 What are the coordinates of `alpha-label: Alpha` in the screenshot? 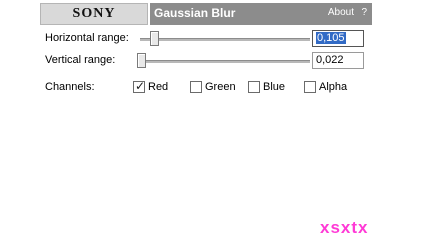 It's located at (333, 87).